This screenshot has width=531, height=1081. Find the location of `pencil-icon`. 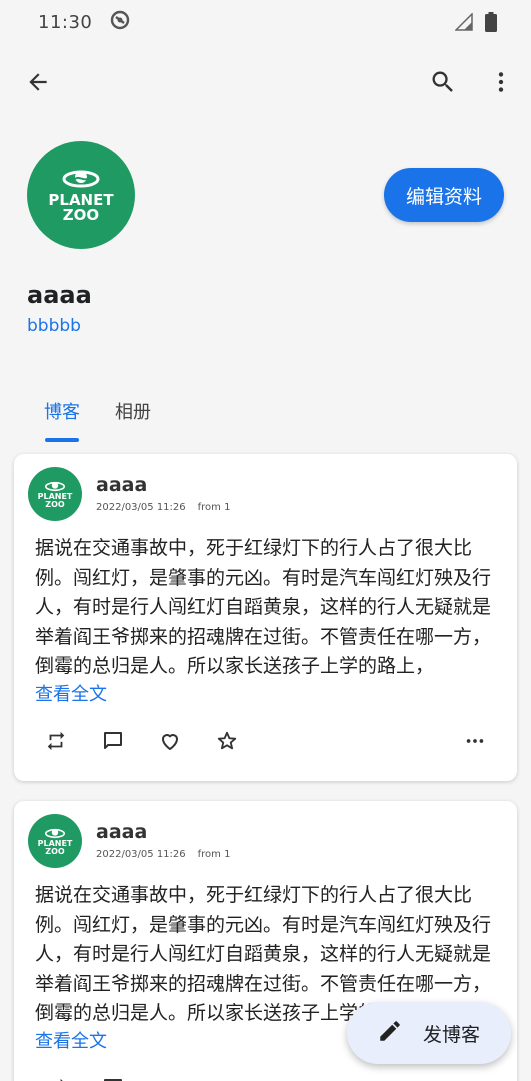

pencil-icon is located at coordinates (390, 1033).